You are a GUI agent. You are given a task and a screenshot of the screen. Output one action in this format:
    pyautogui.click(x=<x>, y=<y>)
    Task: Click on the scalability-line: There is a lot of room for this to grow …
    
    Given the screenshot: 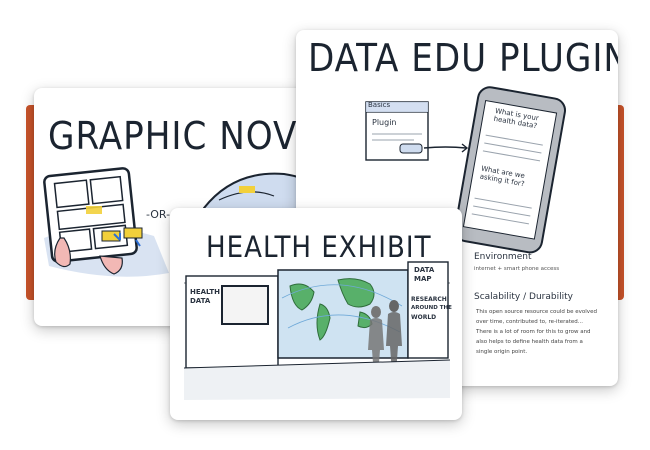 What is the action you would take?
    pyautogui.click(x=533, y=332)
    